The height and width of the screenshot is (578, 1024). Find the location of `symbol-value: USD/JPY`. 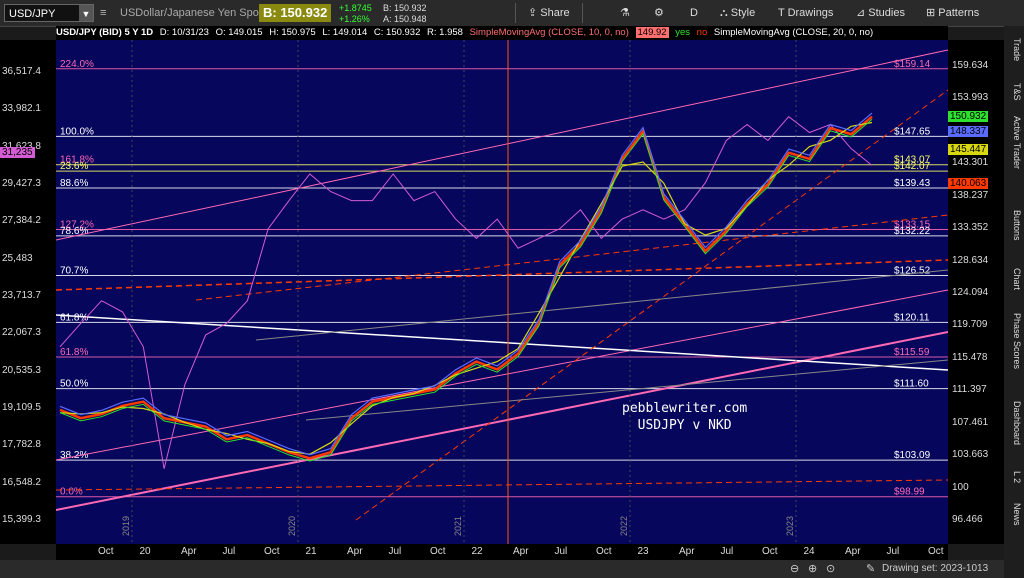

symbol-value: USD/JPY is located at coordinates (32, 14).